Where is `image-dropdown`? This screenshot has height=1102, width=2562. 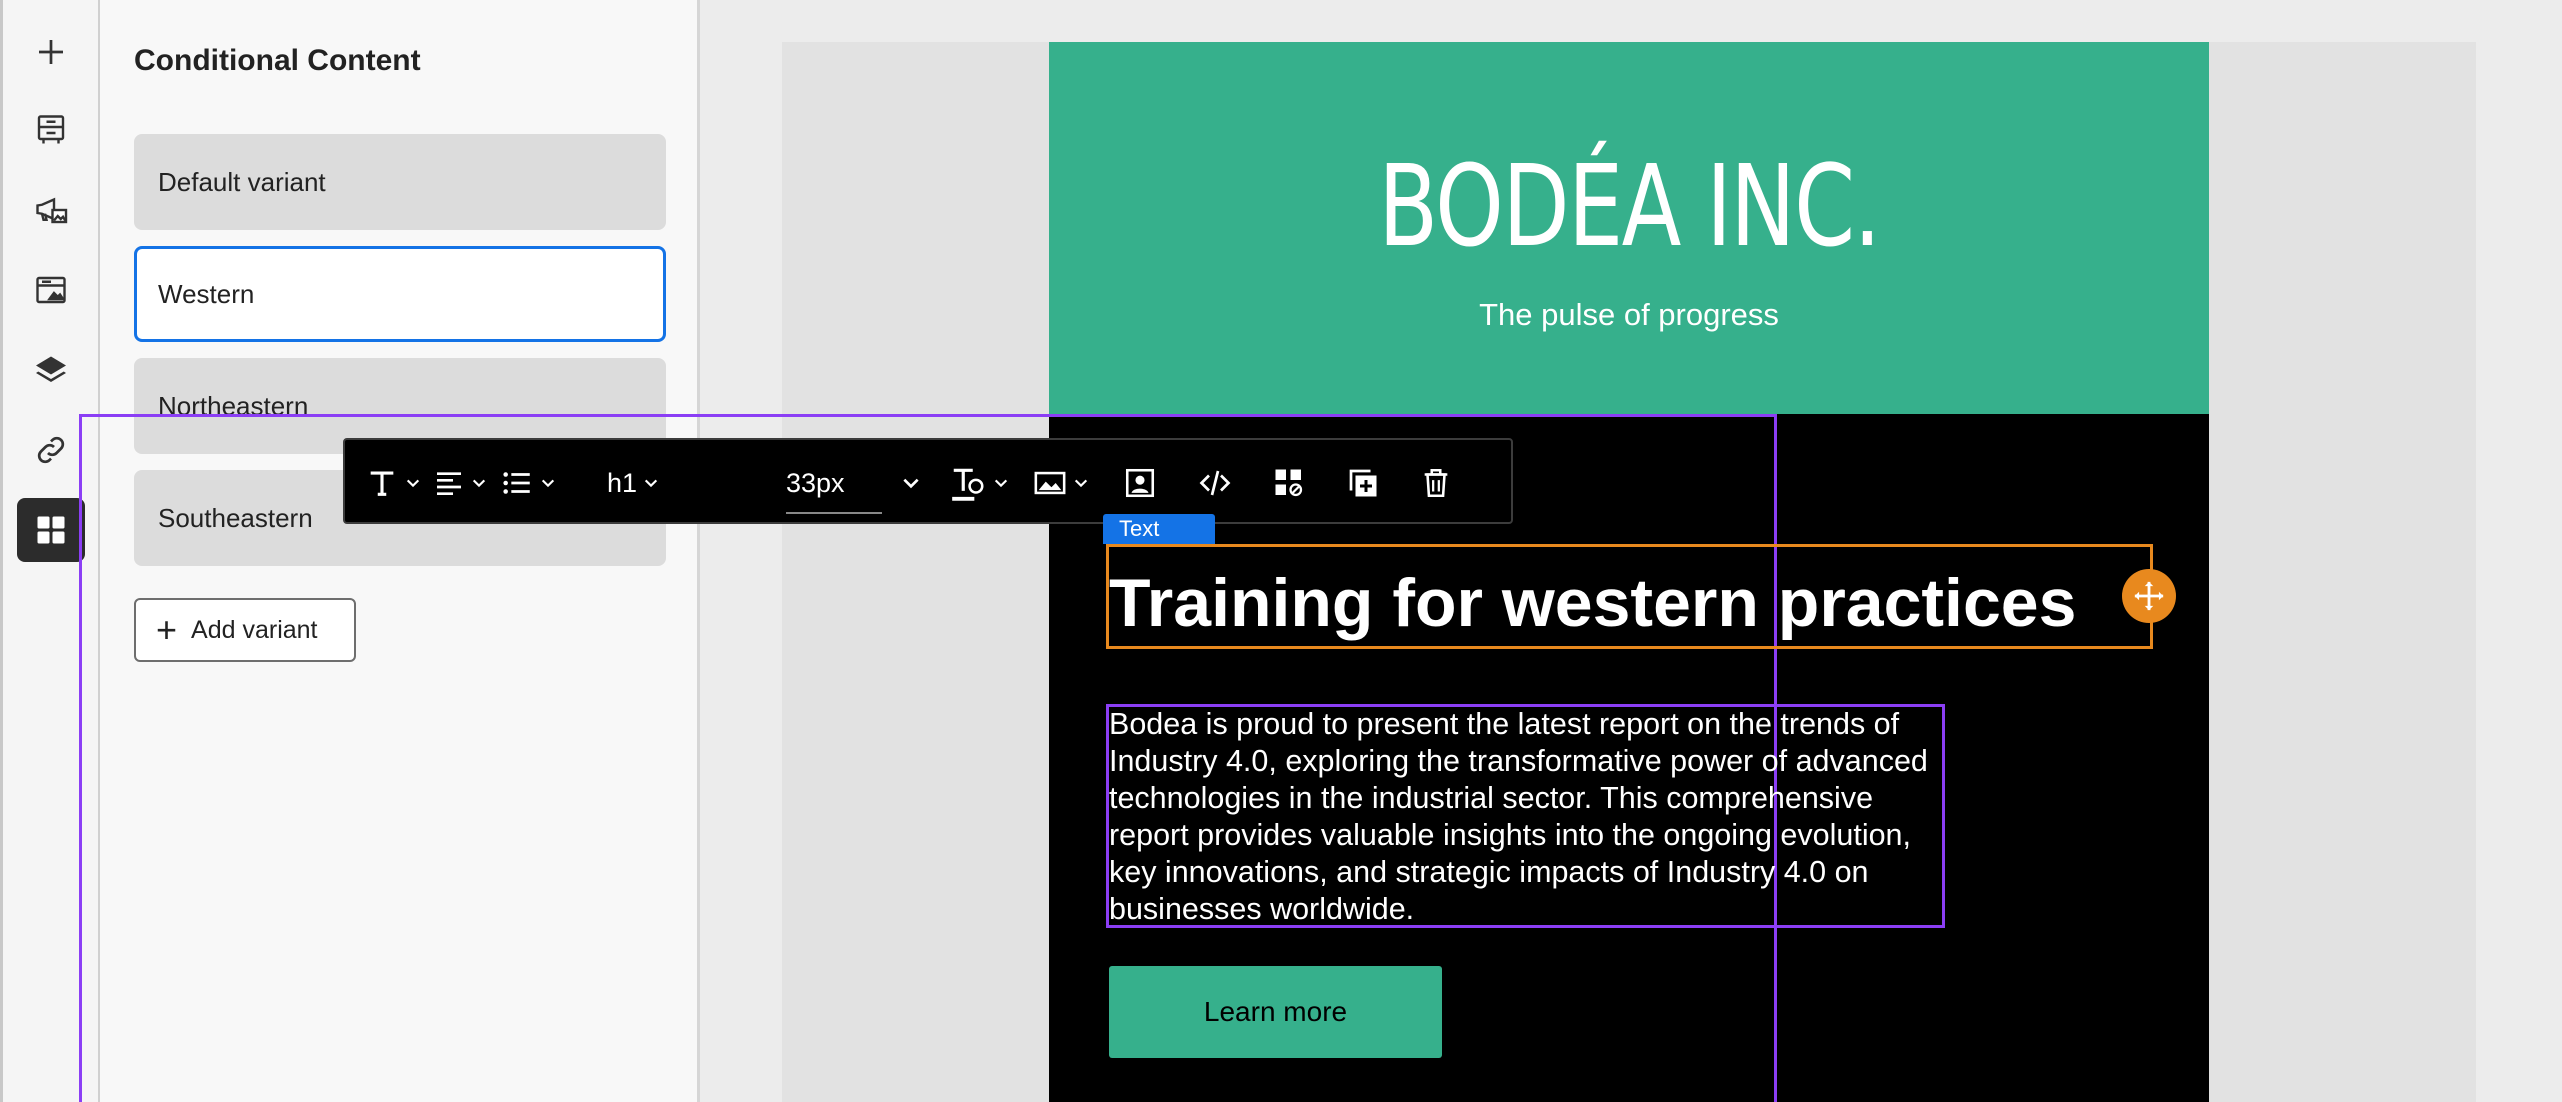 image-dropdown is located at coordinates (1061, 483).